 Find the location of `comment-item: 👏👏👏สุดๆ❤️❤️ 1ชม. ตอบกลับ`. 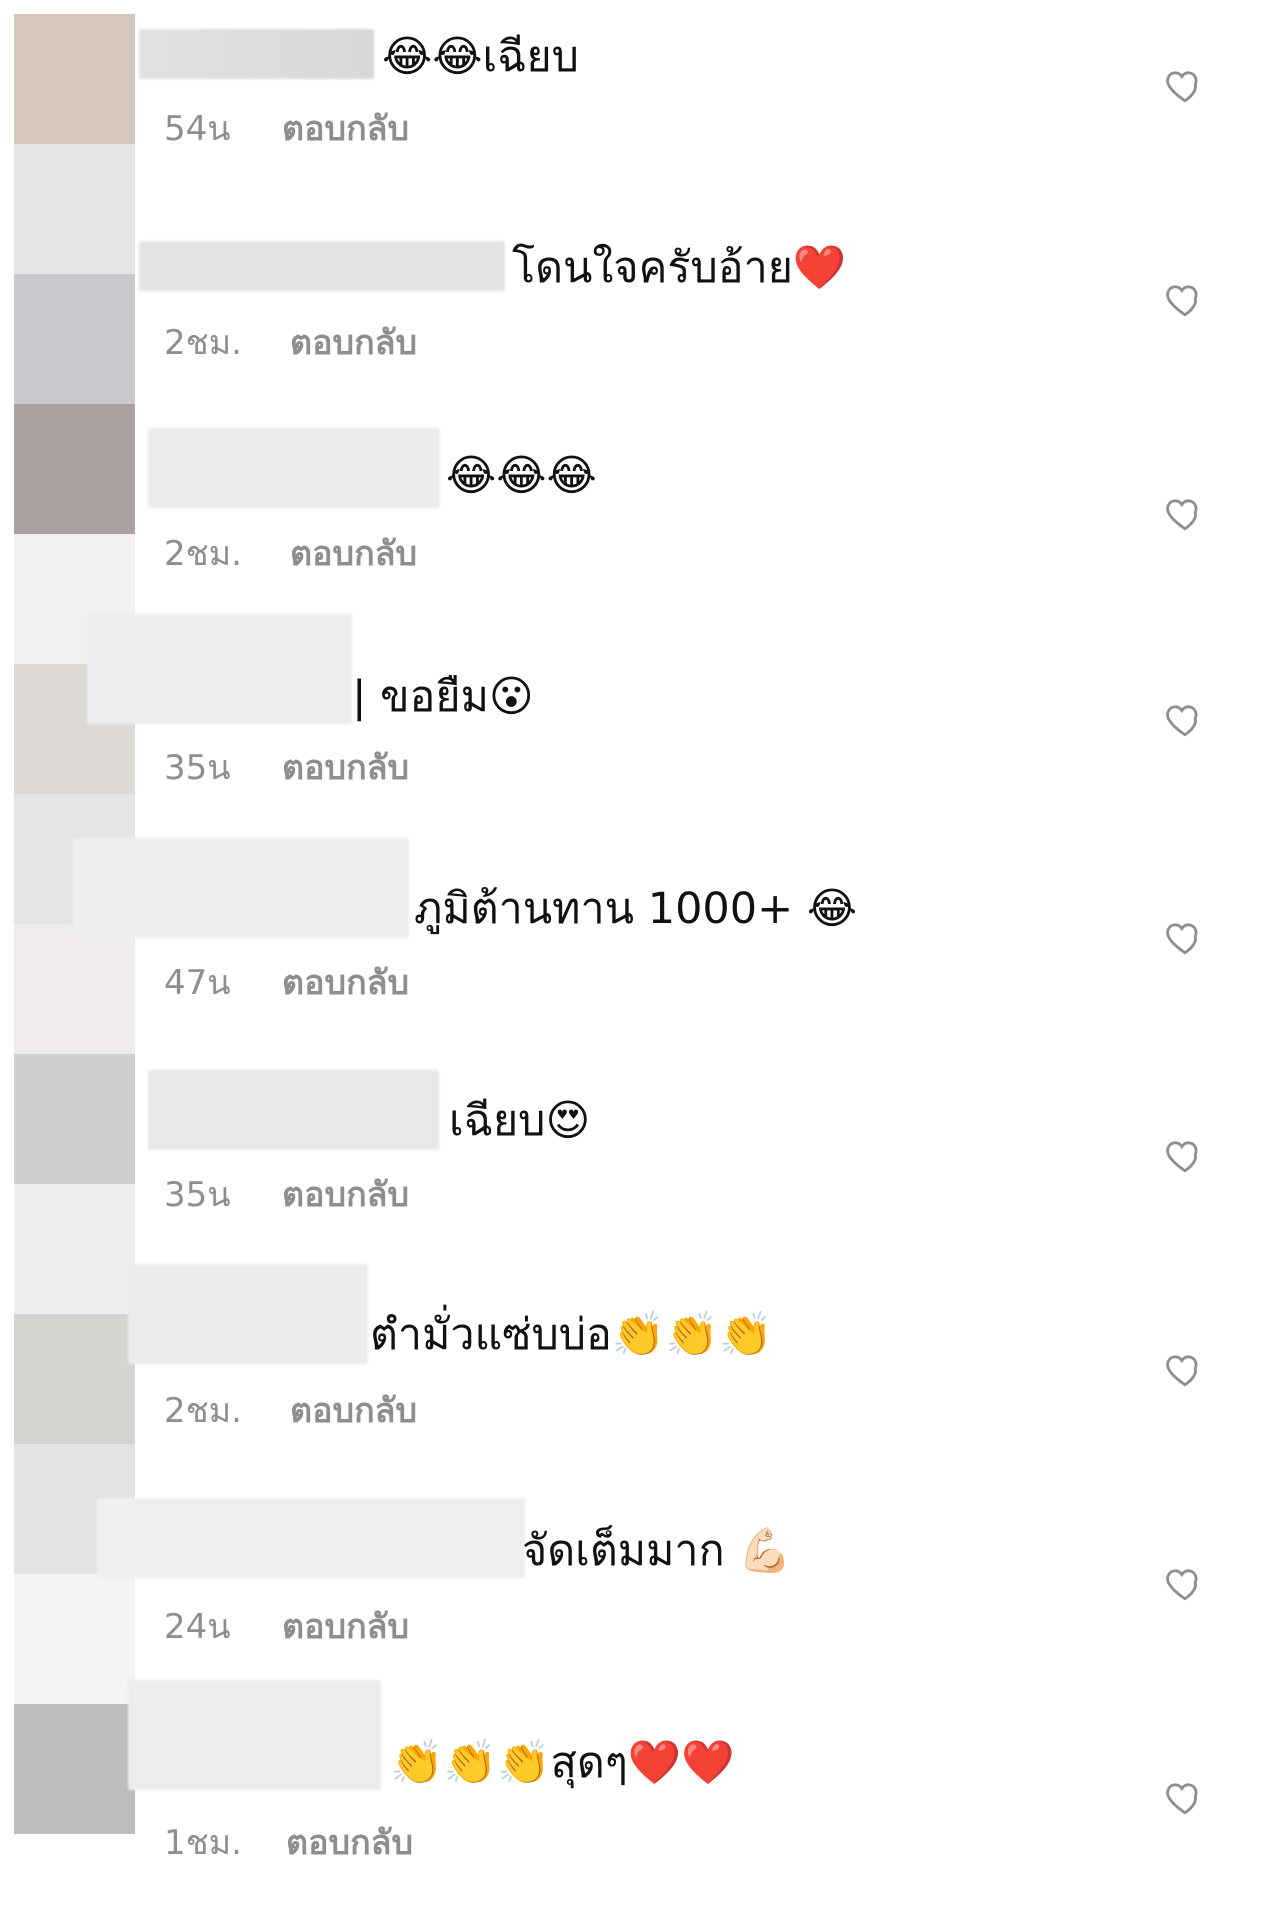

comment-item: 👏👏👏สุดๆ❤️❤️ 1ชม. ตอบกลับ is located at coordinates (640, 1787).